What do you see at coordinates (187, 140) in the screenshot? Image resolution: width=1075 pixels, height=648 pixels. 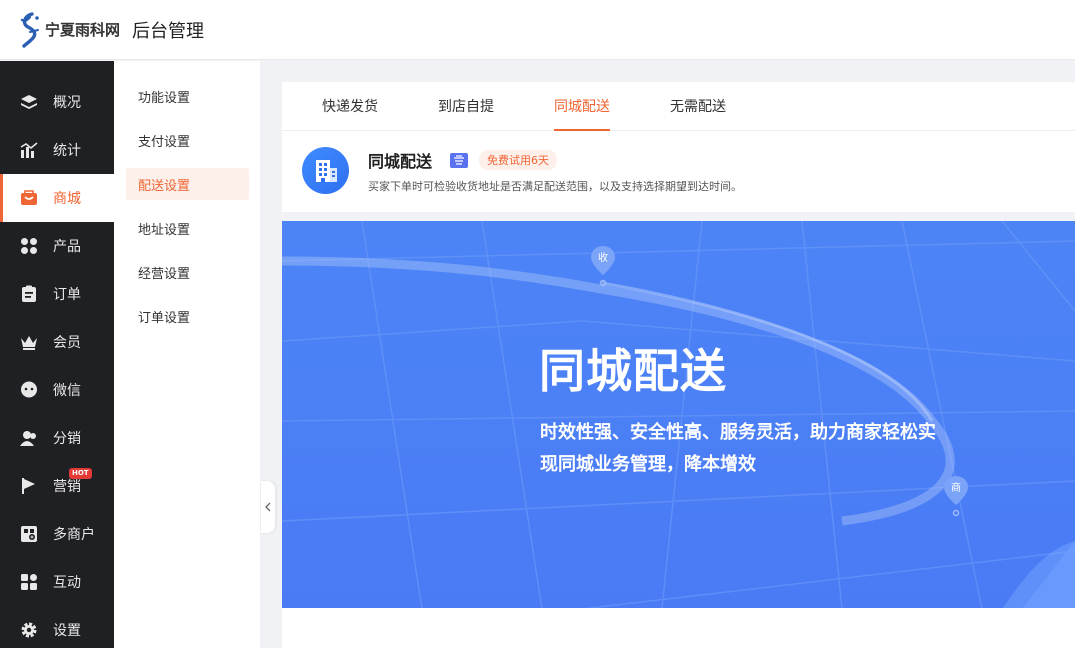 I see `submenu-item-payment: 支付设置` at bounding box center [187, 140].